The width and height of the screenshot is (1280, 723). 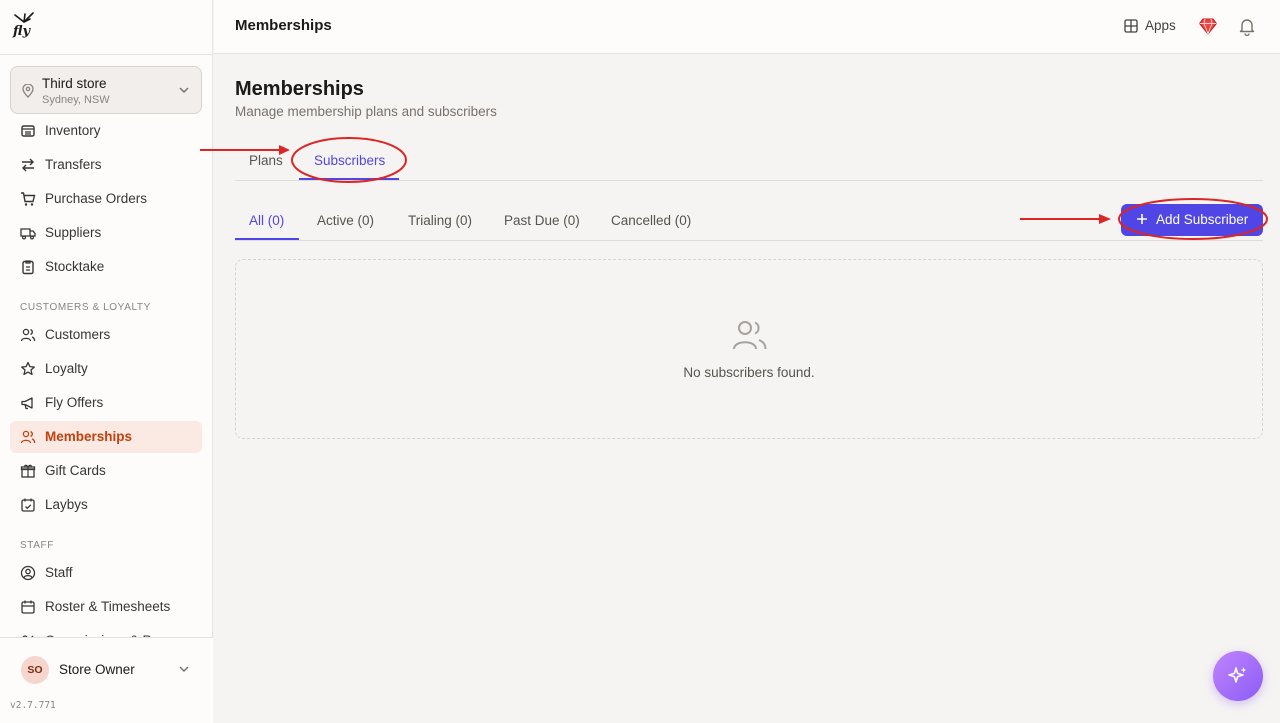 I want to click on inventory-icon, so click(x=28, y=131).